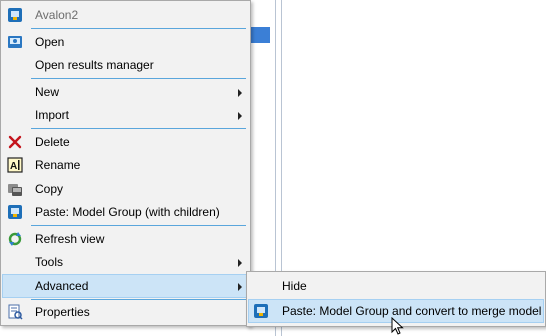 The width and height of the screenshot is (546, 336). I want to click on menu-item-paste-model-group: Paste: Model Group (with children), so click(125, 212).